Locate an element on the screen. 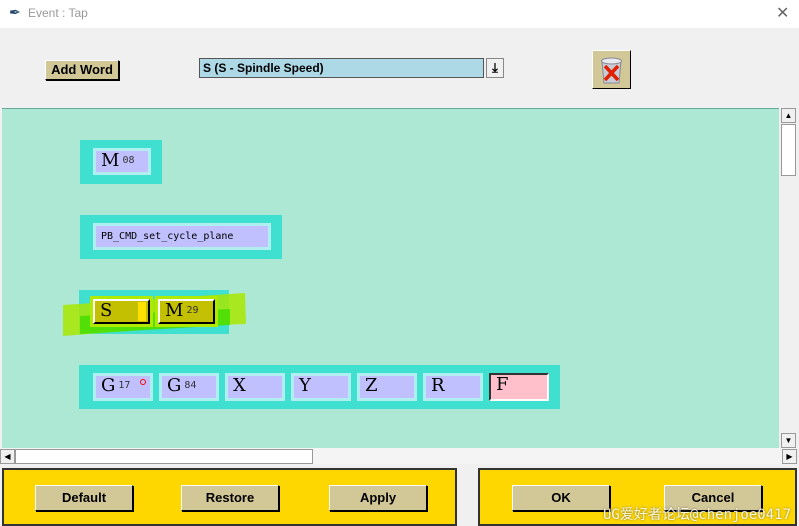 Image resolution: width=799 pixels, height=526 pixels. highlight-stroke is located at coordinates (154, 314).